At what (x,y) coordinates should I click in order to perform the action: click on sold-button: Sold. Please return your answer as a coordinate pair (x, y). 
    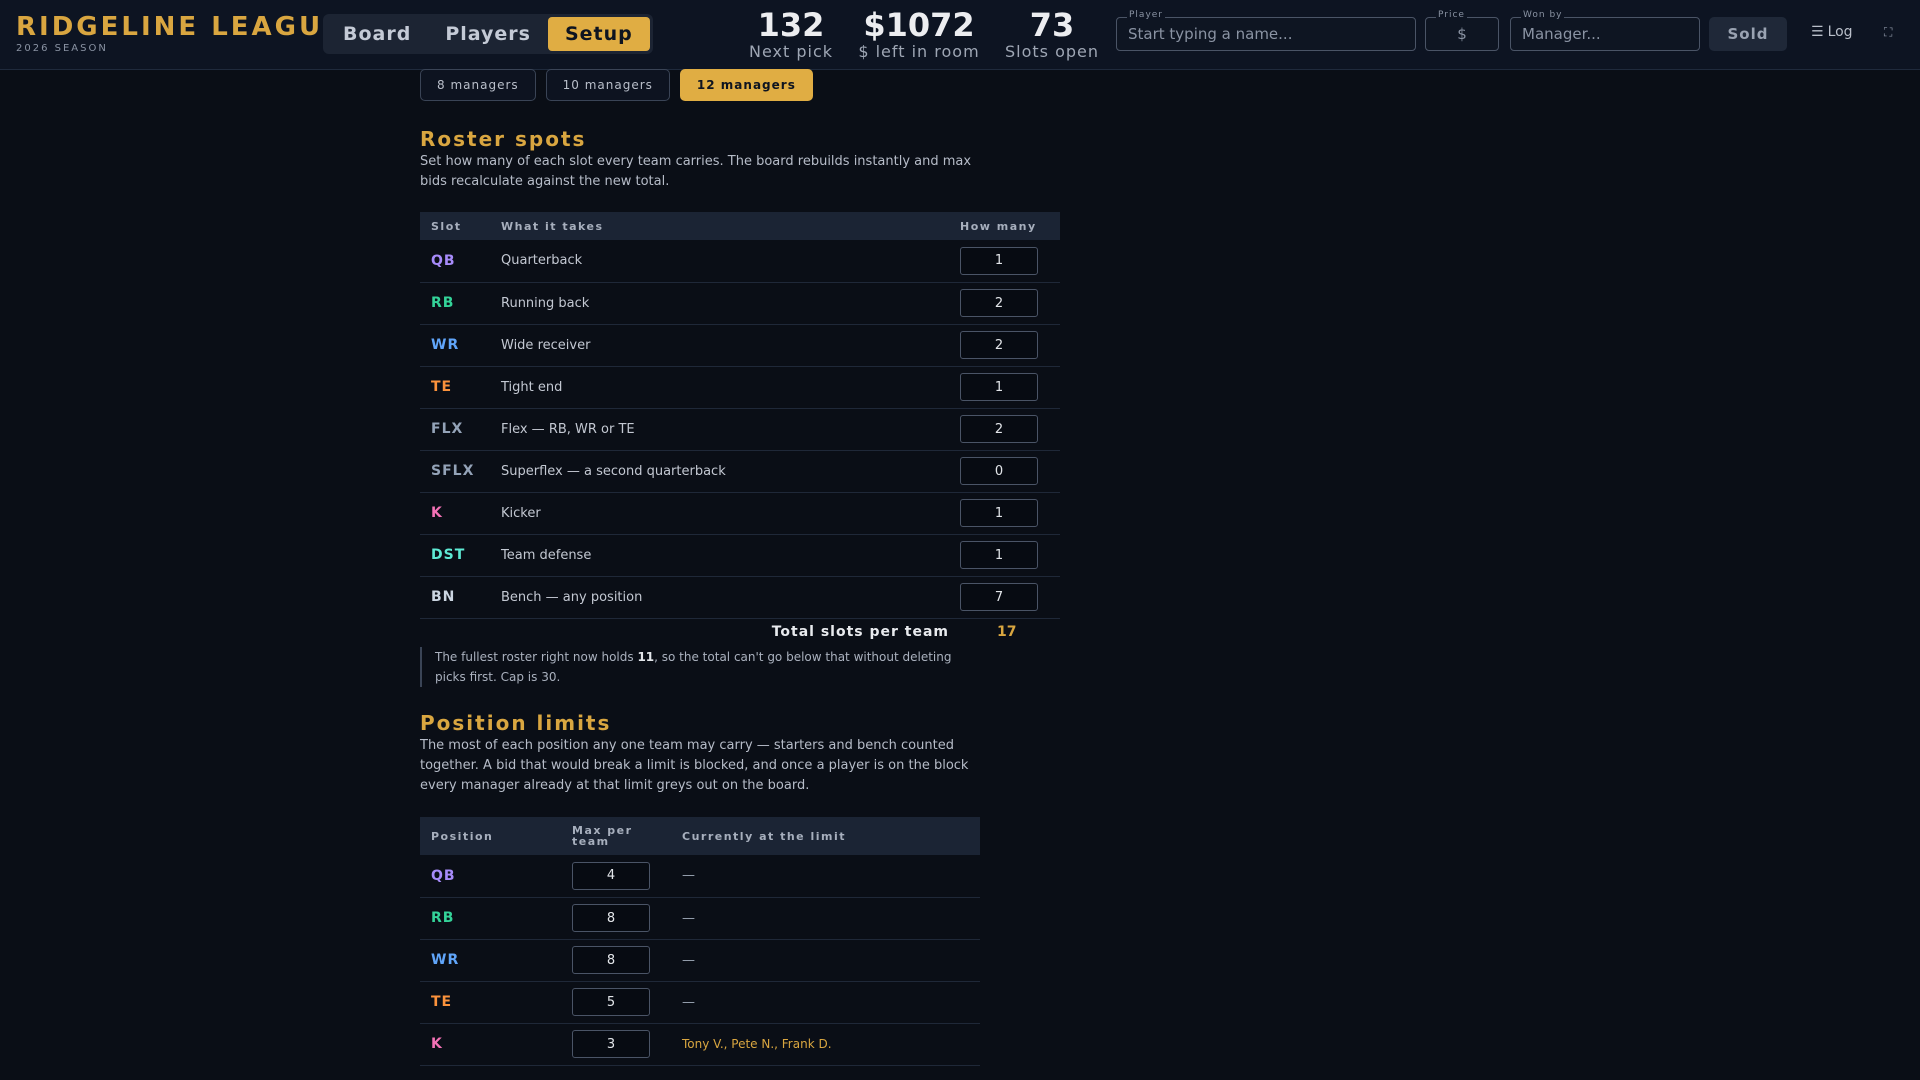
    Looking at the image, I should click on (1748, 34).